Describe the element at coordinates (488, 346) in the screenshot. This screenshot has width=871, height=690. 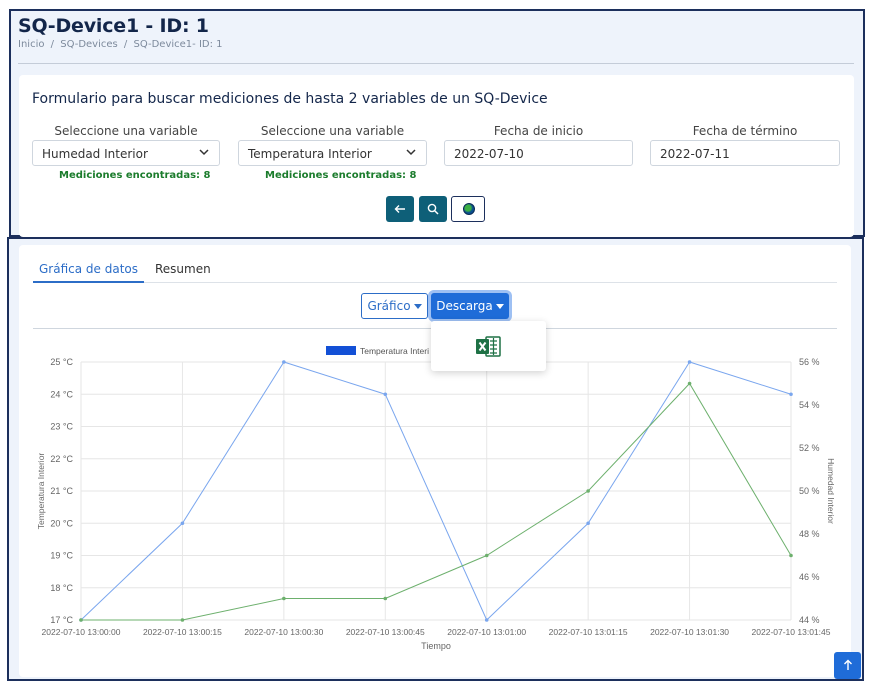
I see `excel-icon` at that location.